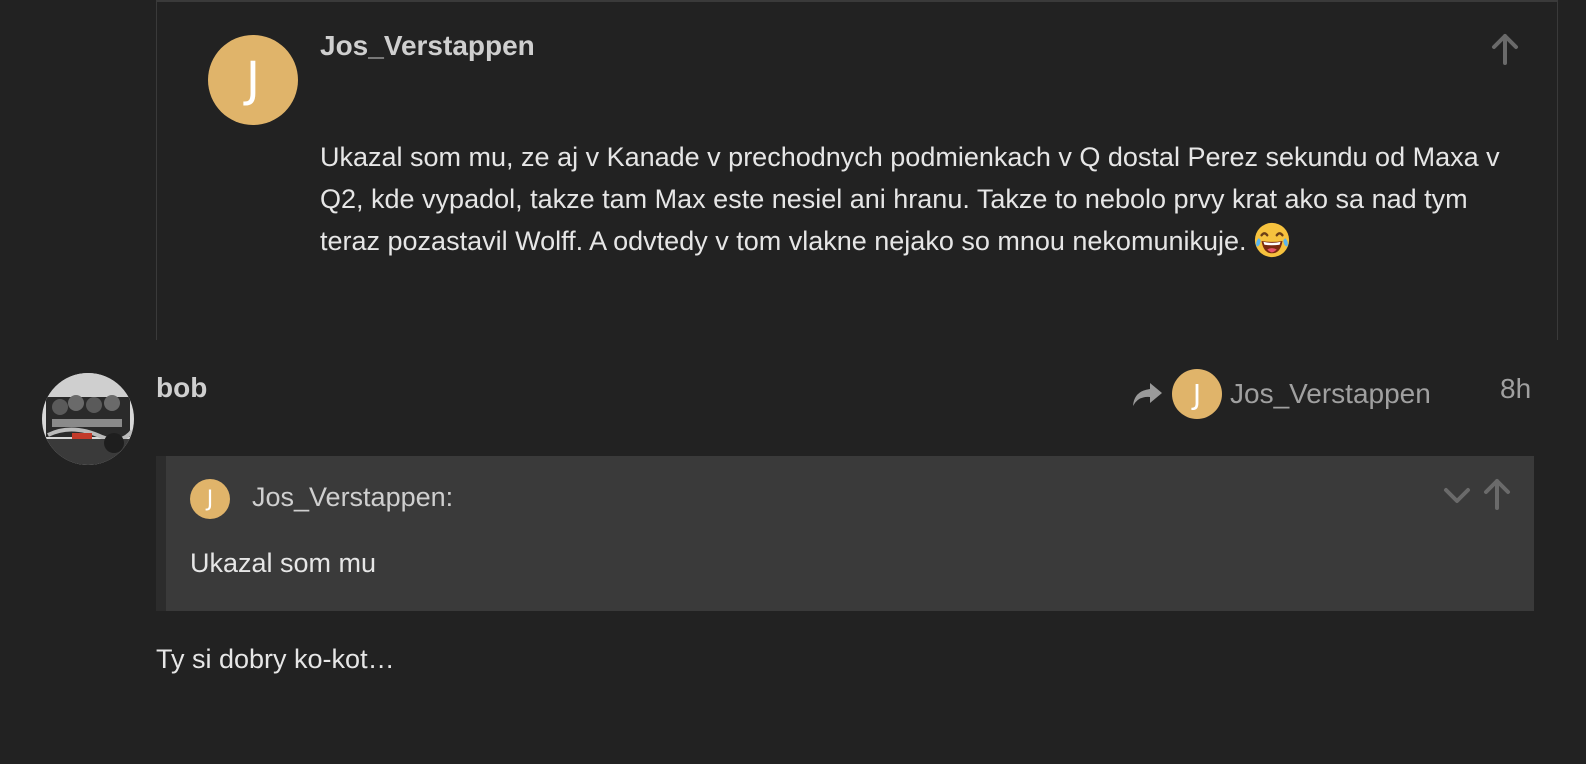 This screenshot has width=1586, height=764. What do you see at coordinates (283, 563) in the screenshot?
I see `quote-text: Ukazal som mu` at bounding box center [283, 563].